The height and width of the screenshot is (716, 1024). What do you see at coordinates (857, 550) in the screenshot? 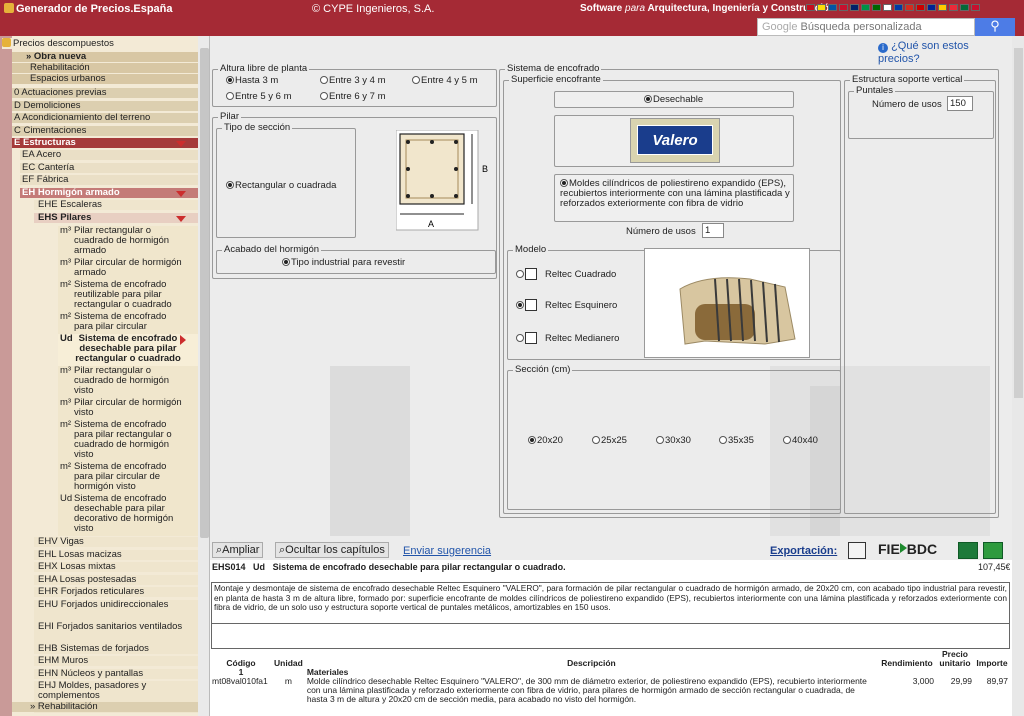
I see `export-pdf-icon` at bounding box center [857, 550].